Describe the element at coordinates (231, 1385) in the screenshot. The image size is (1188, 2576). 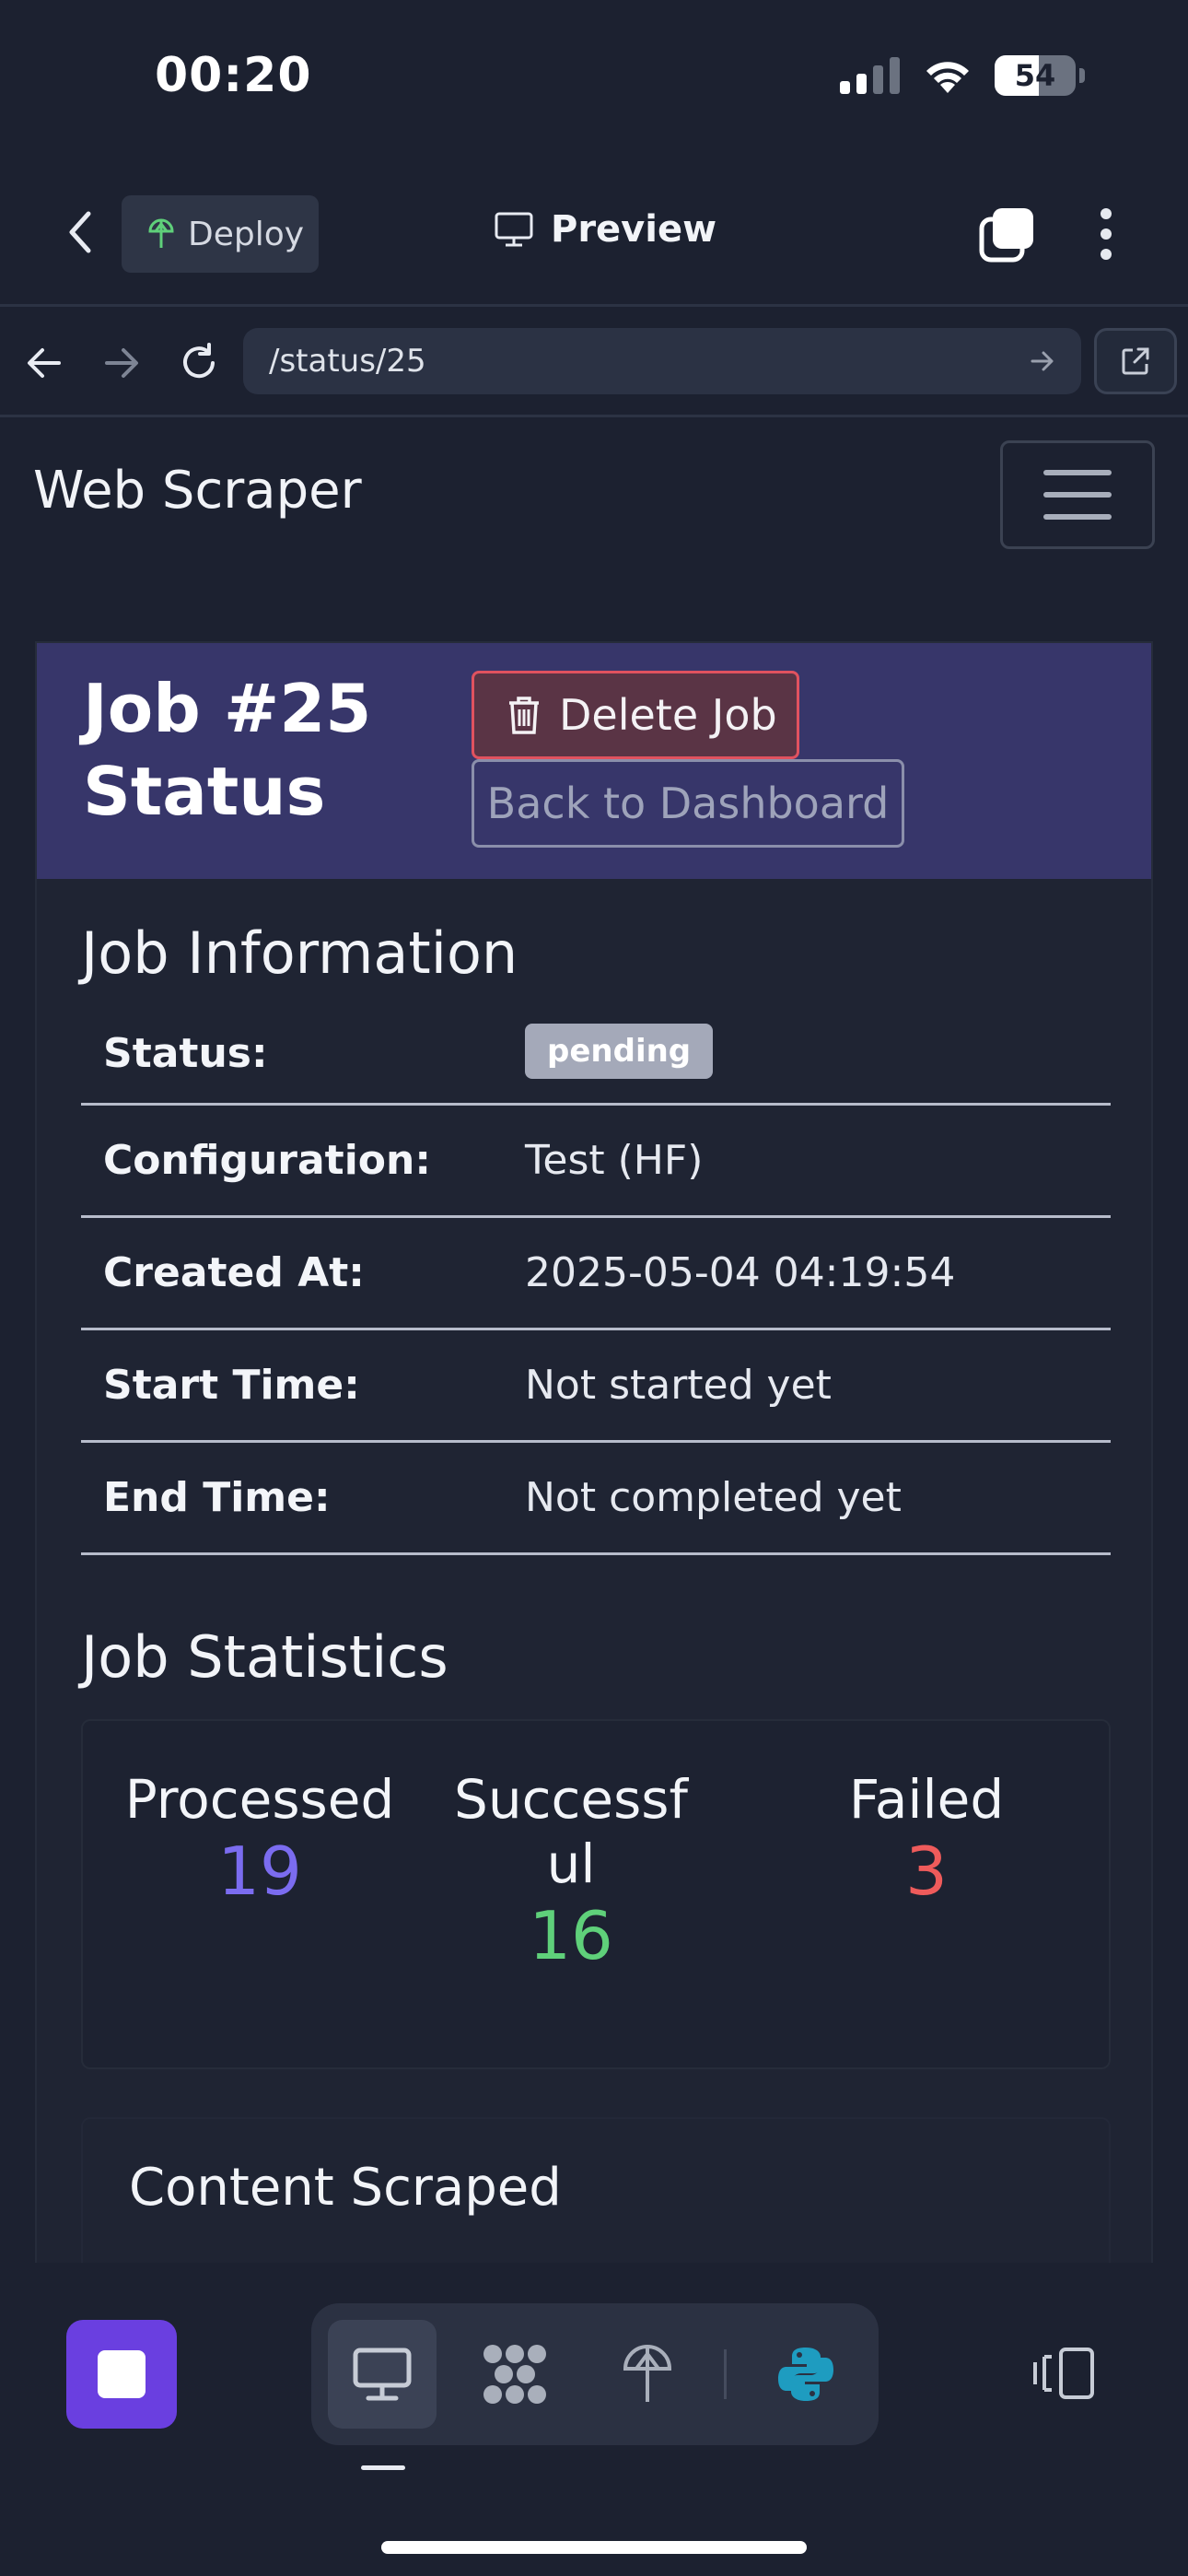
I see `info-label: Start Time:` at that location.